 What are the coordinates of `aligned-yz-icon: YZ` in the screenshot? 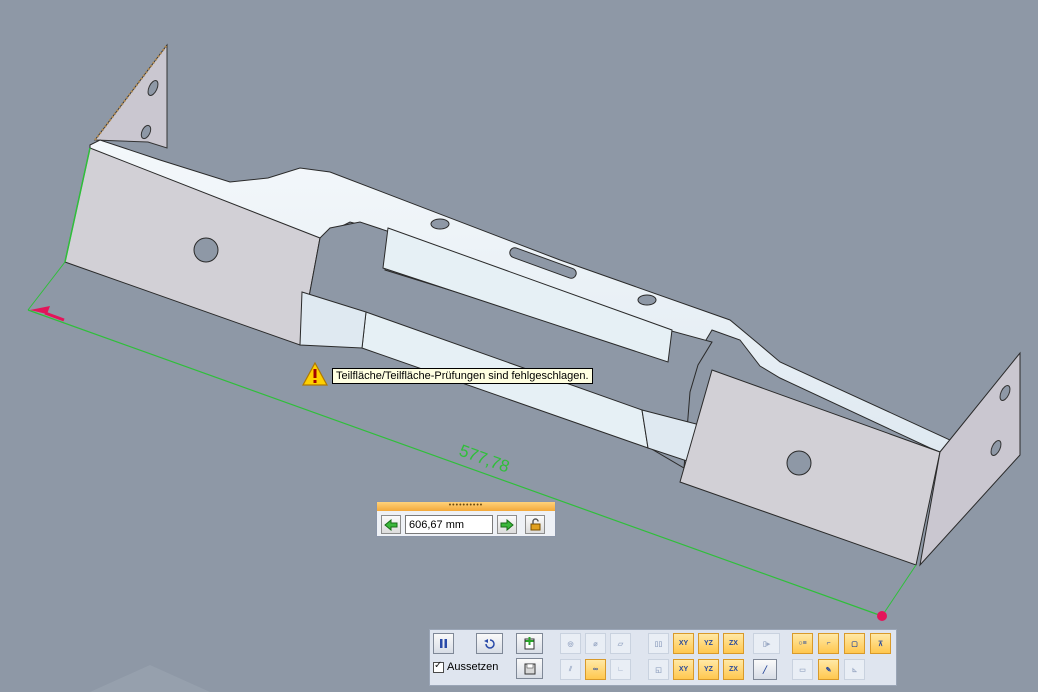 It's located at (708, 669).